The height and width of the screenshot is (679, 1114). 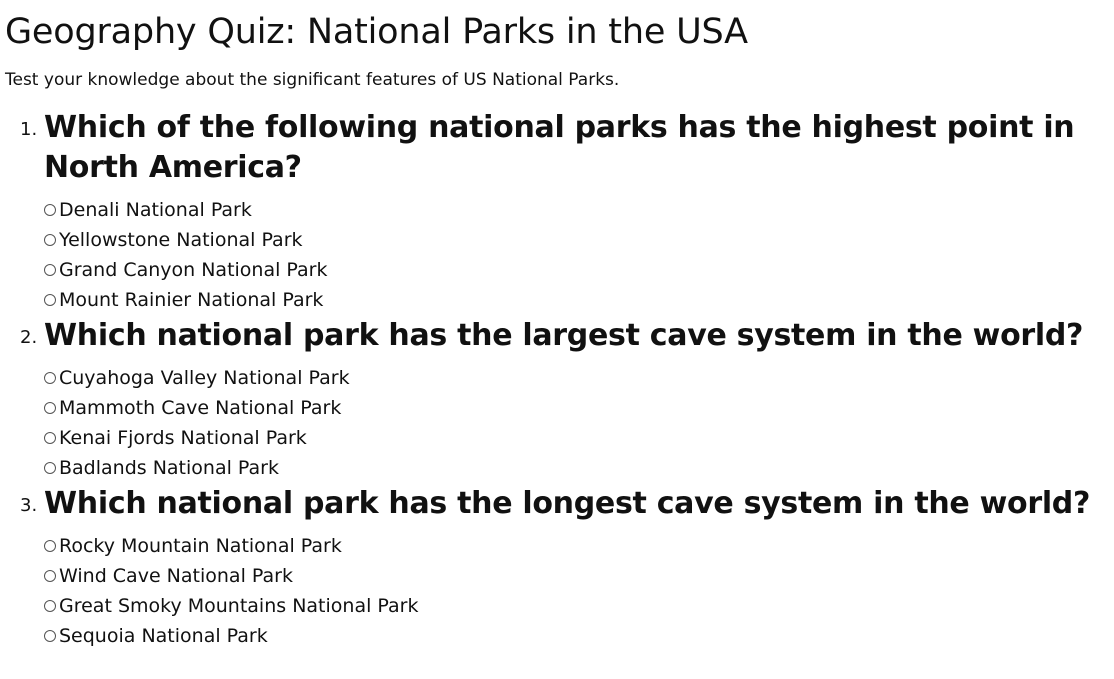 I want to click on option-label: Yellowstone National Park, so click(x=181, y=240).